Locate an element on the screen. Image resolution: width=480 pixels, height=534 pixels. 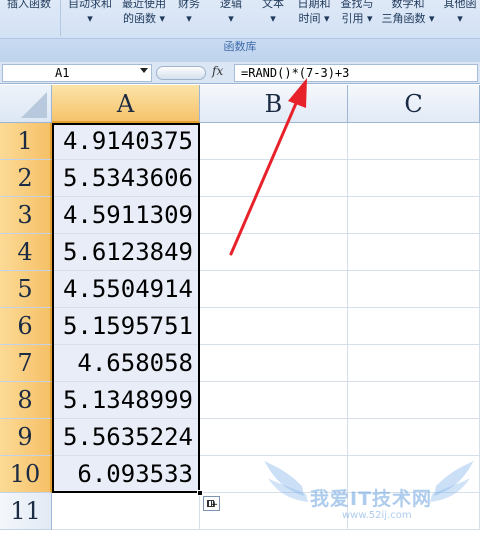
cell-b5 is located at coordinates (274, 289).